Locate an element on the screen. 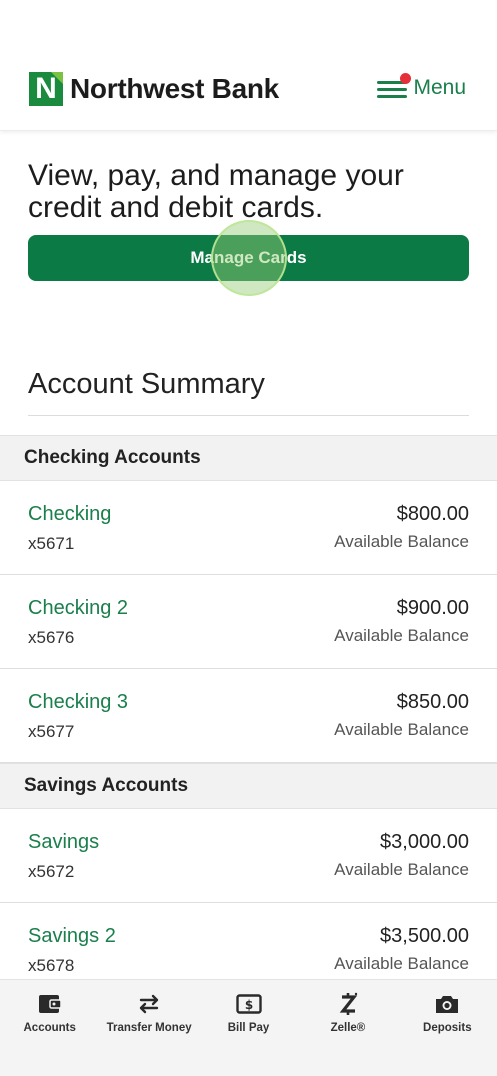 Image resolution: width=497 pixels, height=1076 pixels. tab-zelle: Zelle® is located at coordinates (347, 1028).